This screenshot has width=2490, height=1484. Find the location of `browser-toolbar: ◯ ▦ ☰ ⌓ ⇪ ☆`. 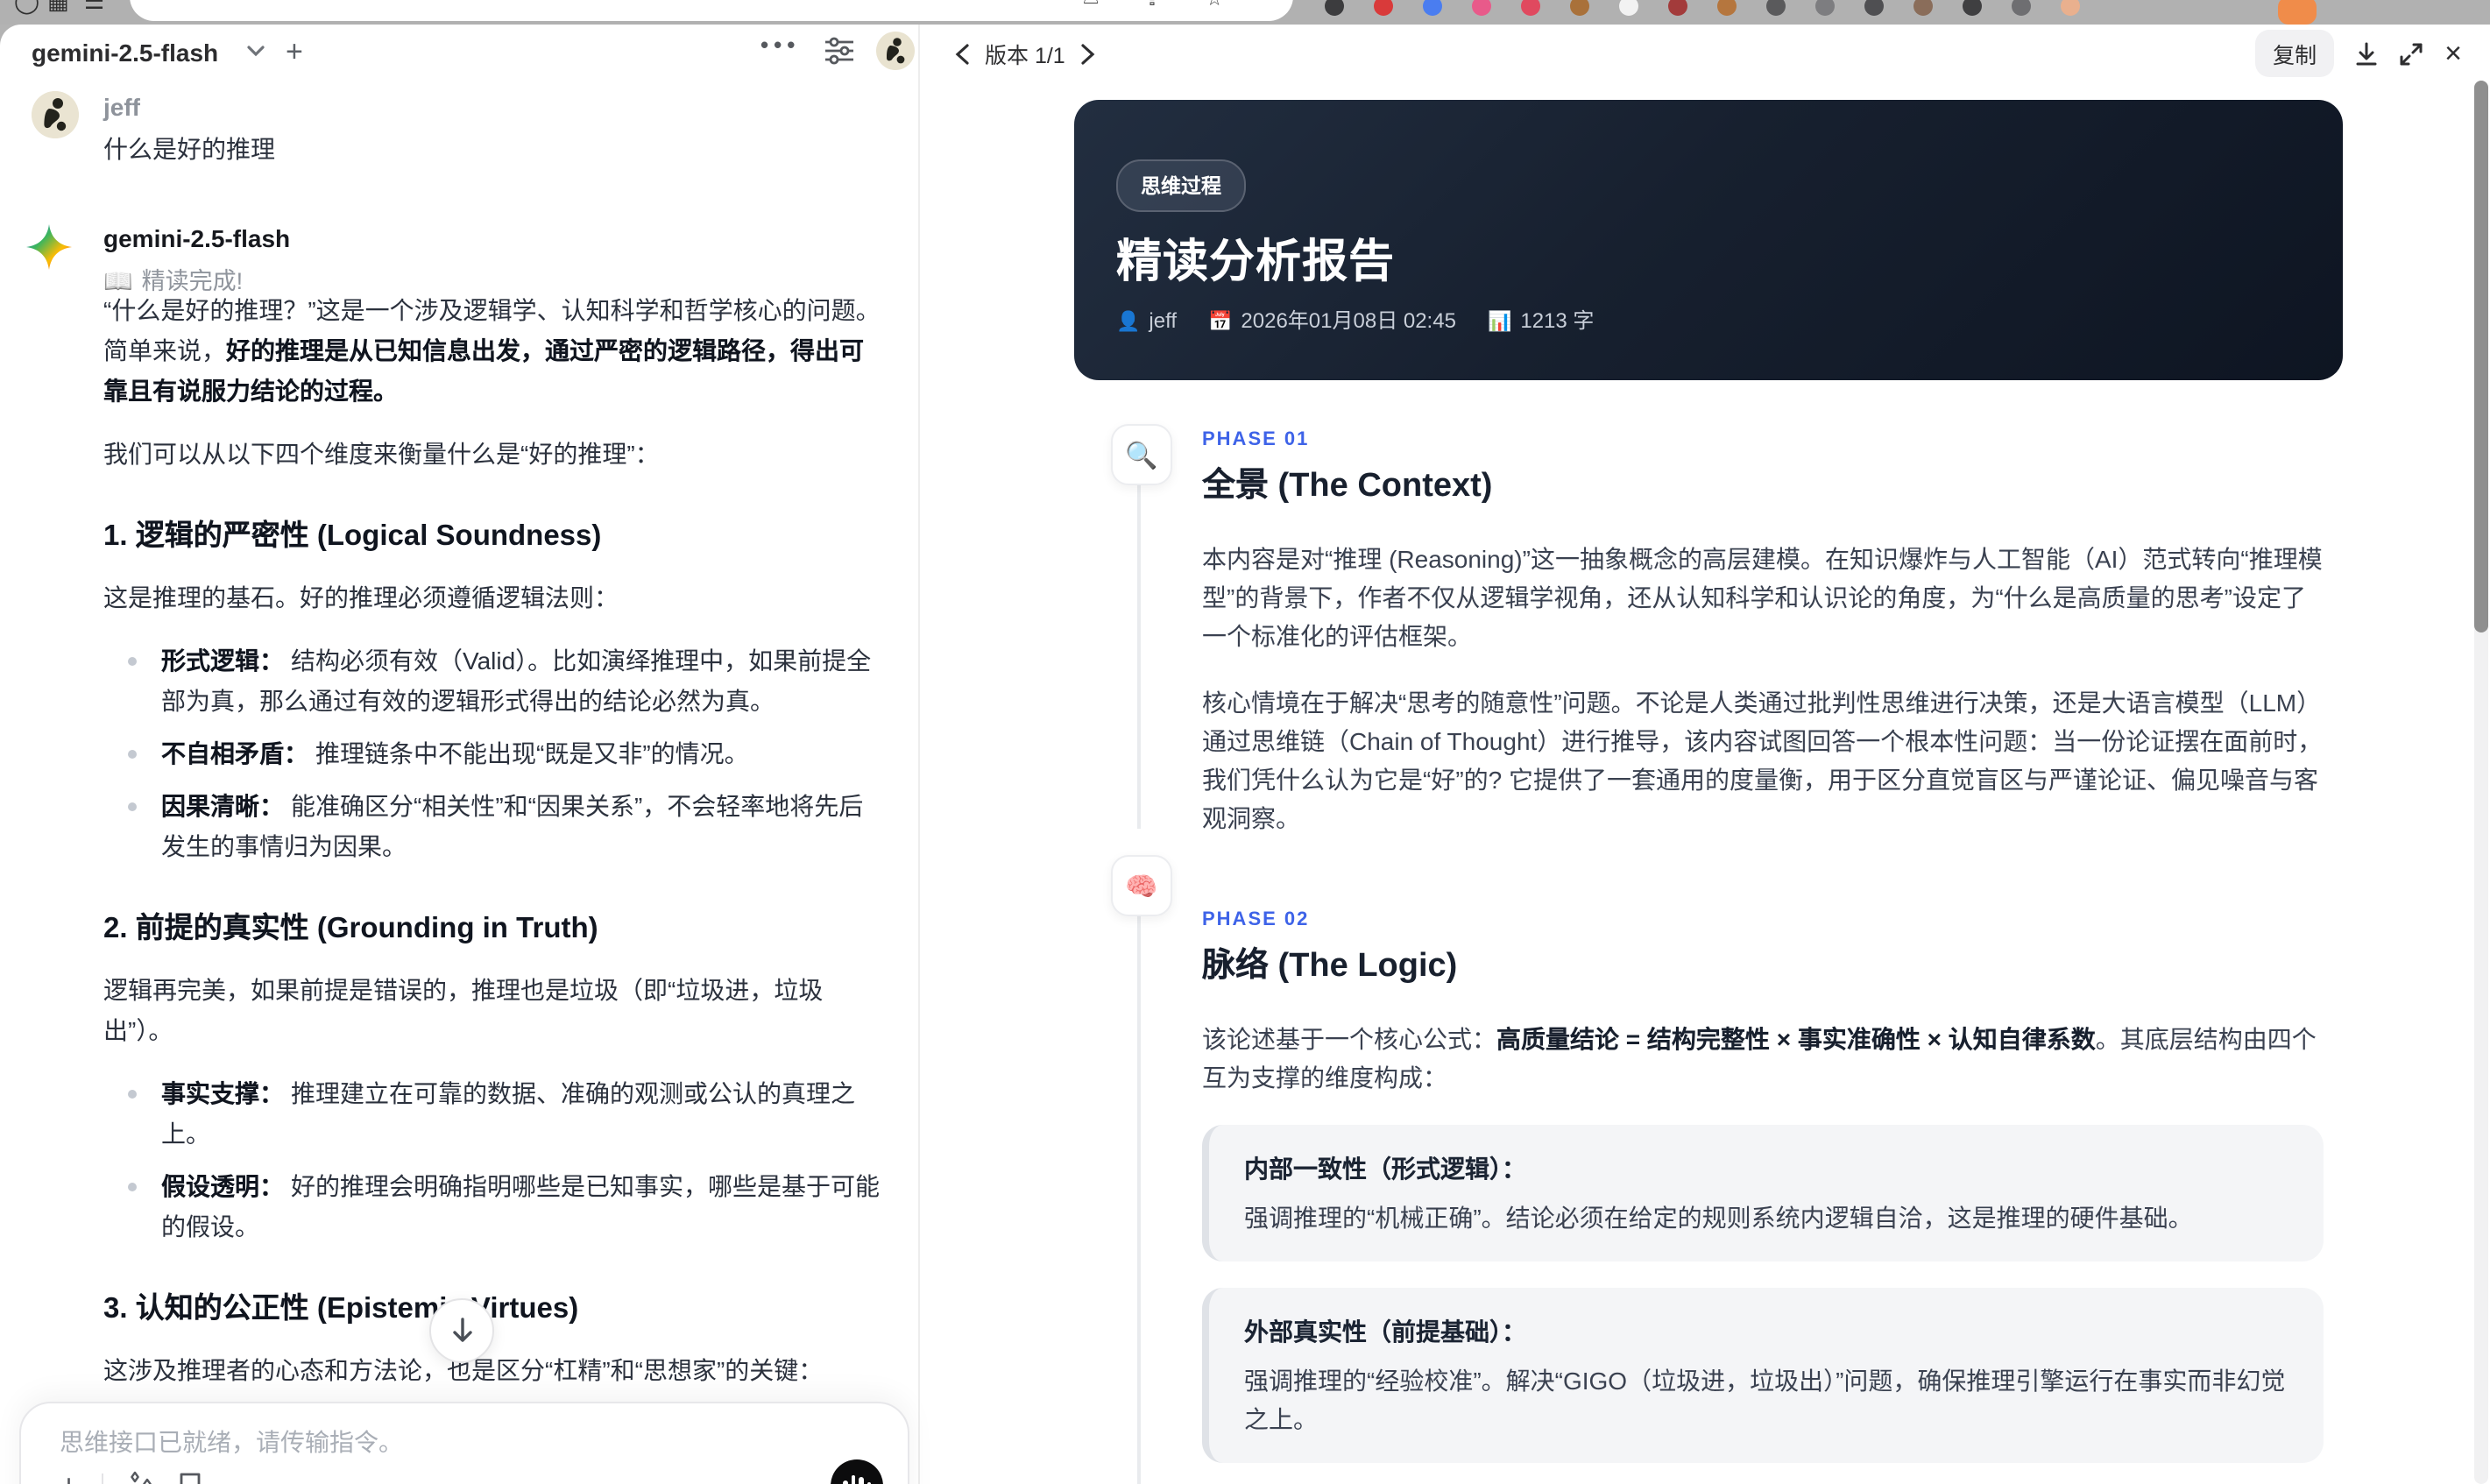

browser-toolbar: ◯ ▦ ☰ ⌓ ⇪ ☆ is located at coordinates (1245, 12).